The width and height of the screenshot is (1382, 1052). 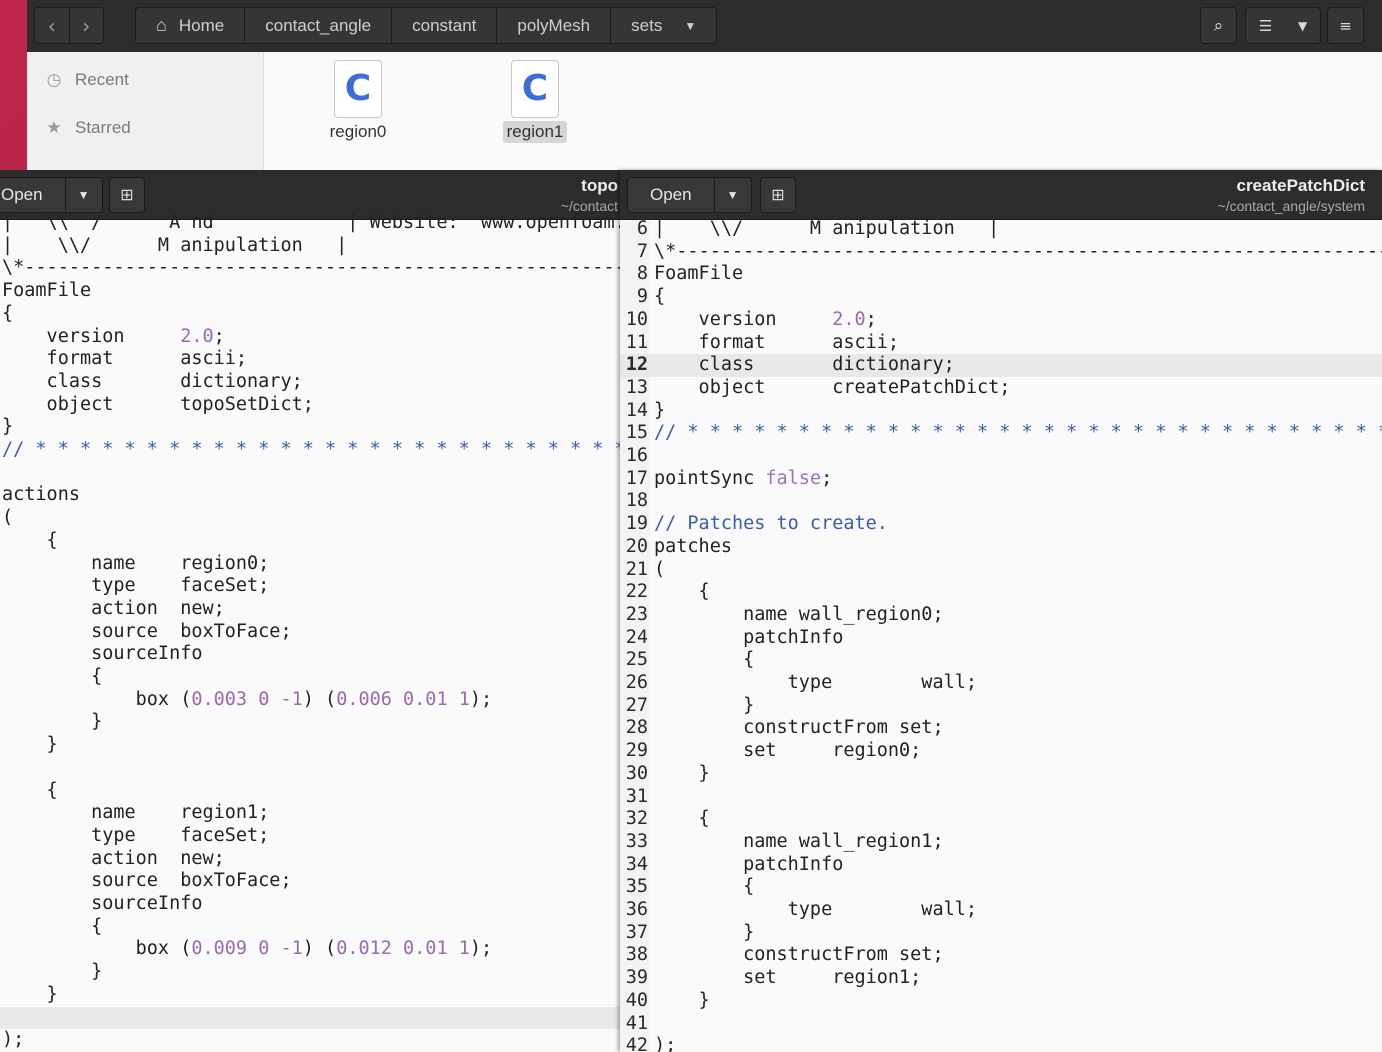 I want to click on view-options-button: ☰ ▼, so click(x=1283, y=25).